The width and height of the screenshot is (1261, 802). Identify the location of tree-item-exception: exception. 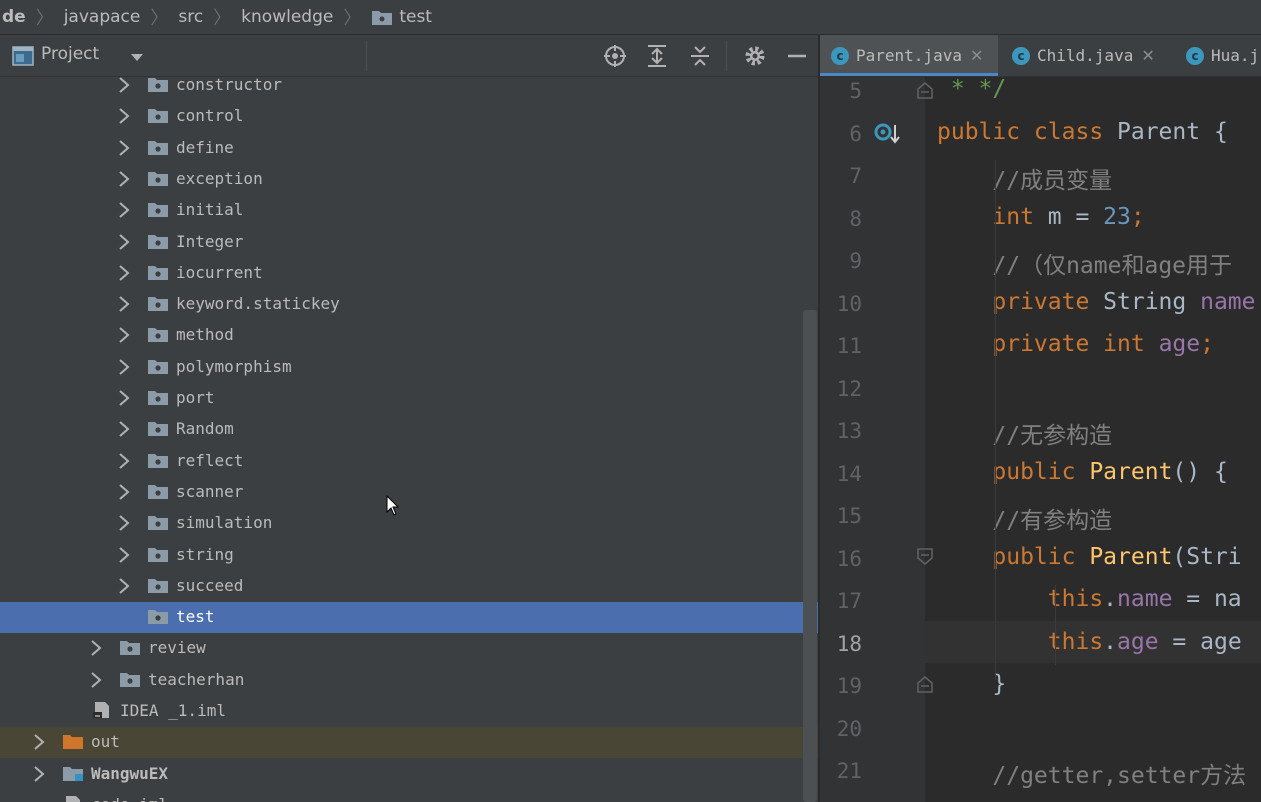
(409, 179).